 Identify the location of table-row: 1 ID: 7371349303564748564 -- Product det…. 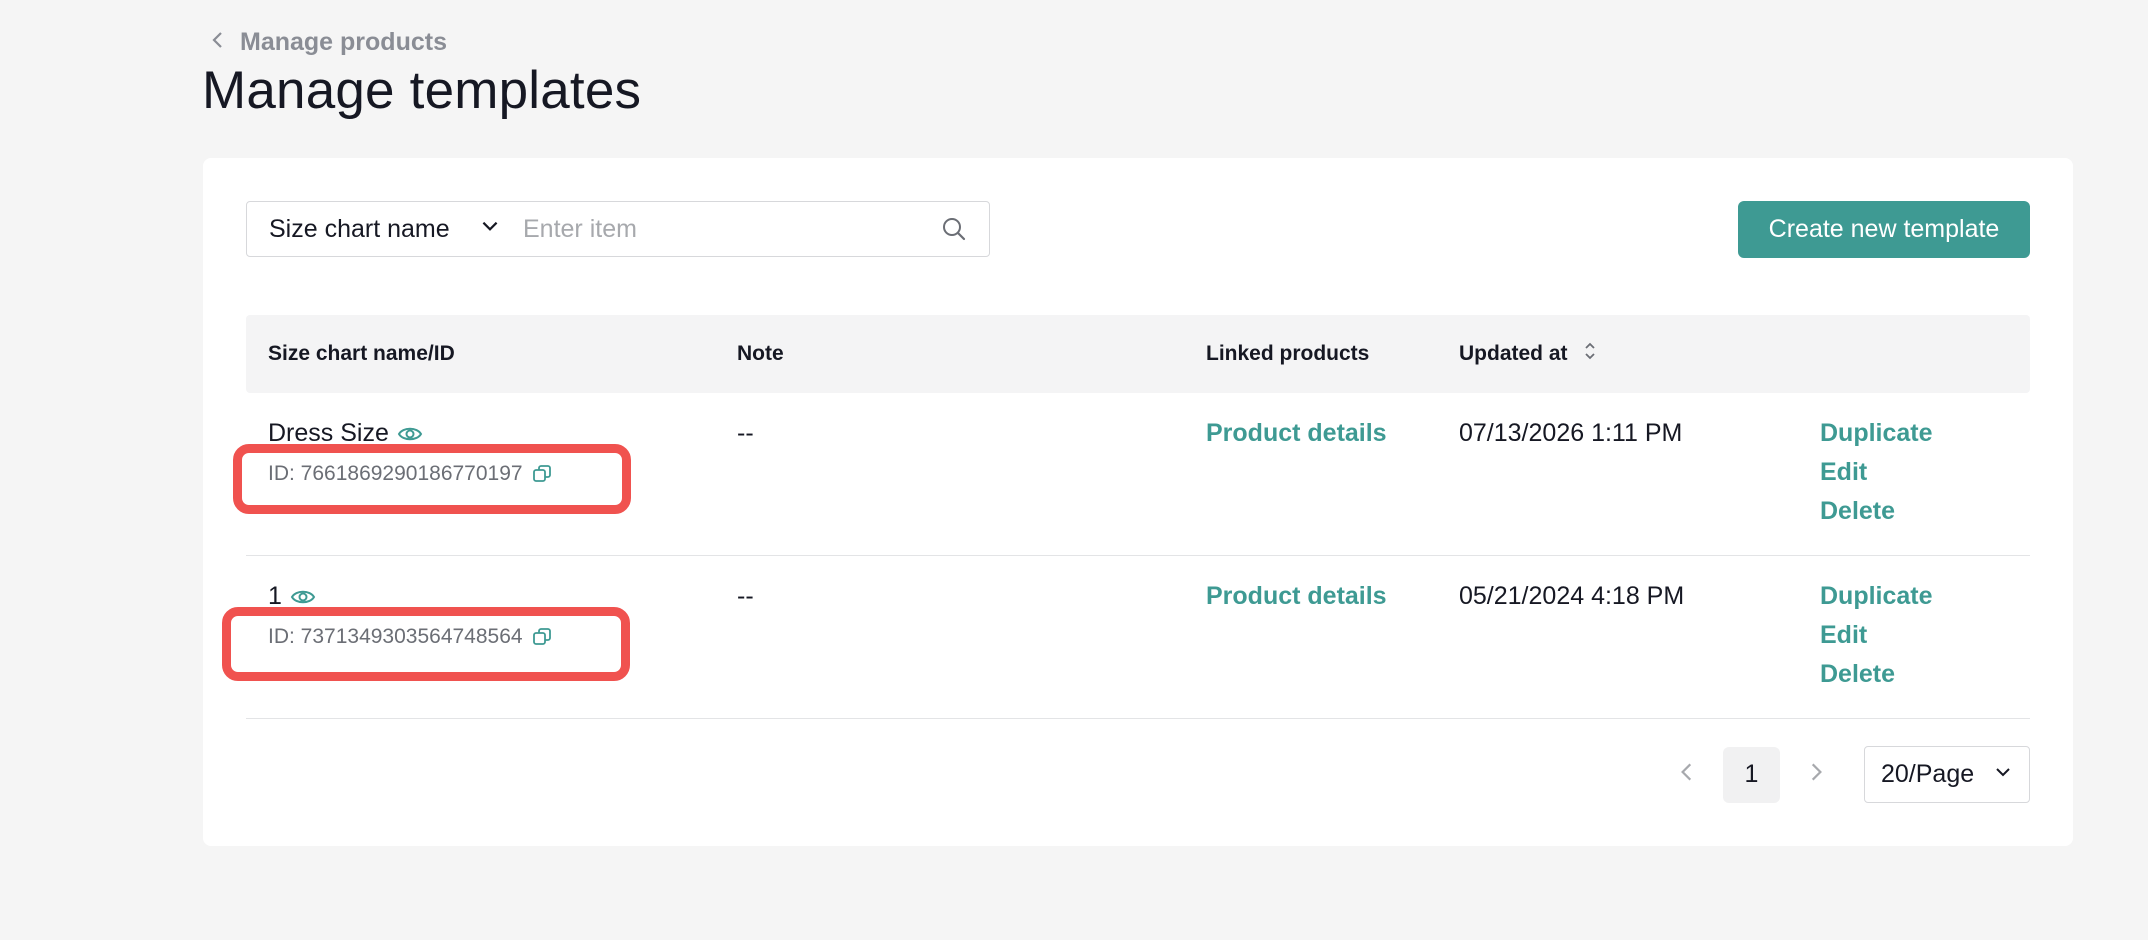
(1138, 637).